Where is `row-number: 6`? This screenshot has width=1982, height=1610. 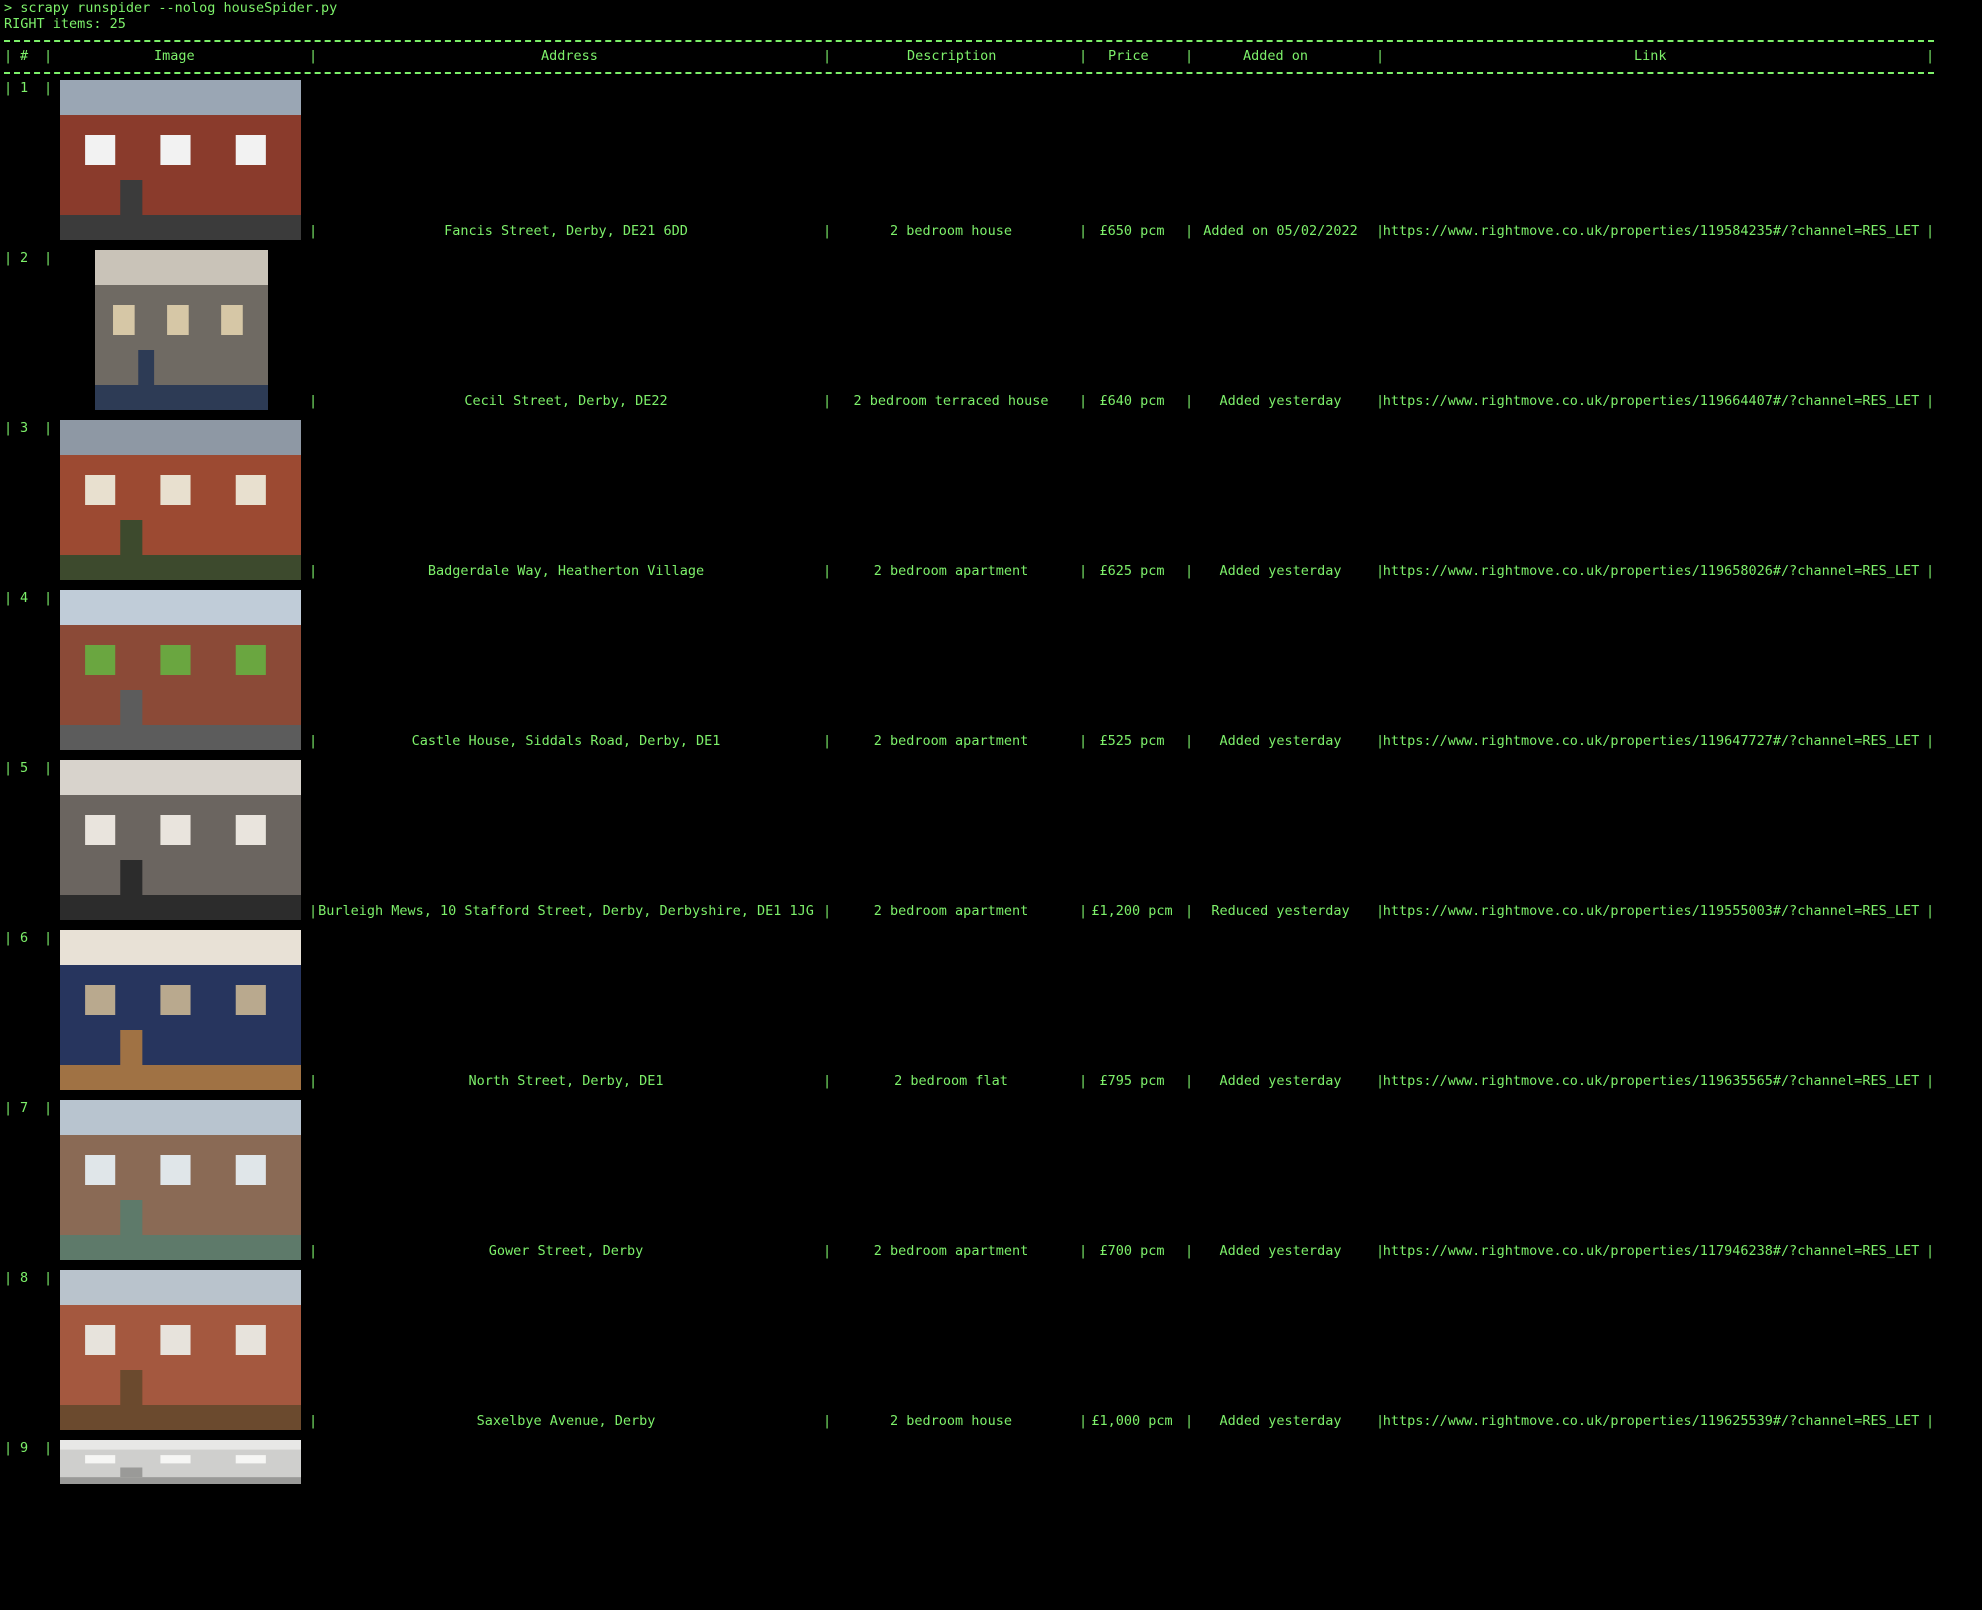
row-number: 6 is located at coordinates (24, 938).